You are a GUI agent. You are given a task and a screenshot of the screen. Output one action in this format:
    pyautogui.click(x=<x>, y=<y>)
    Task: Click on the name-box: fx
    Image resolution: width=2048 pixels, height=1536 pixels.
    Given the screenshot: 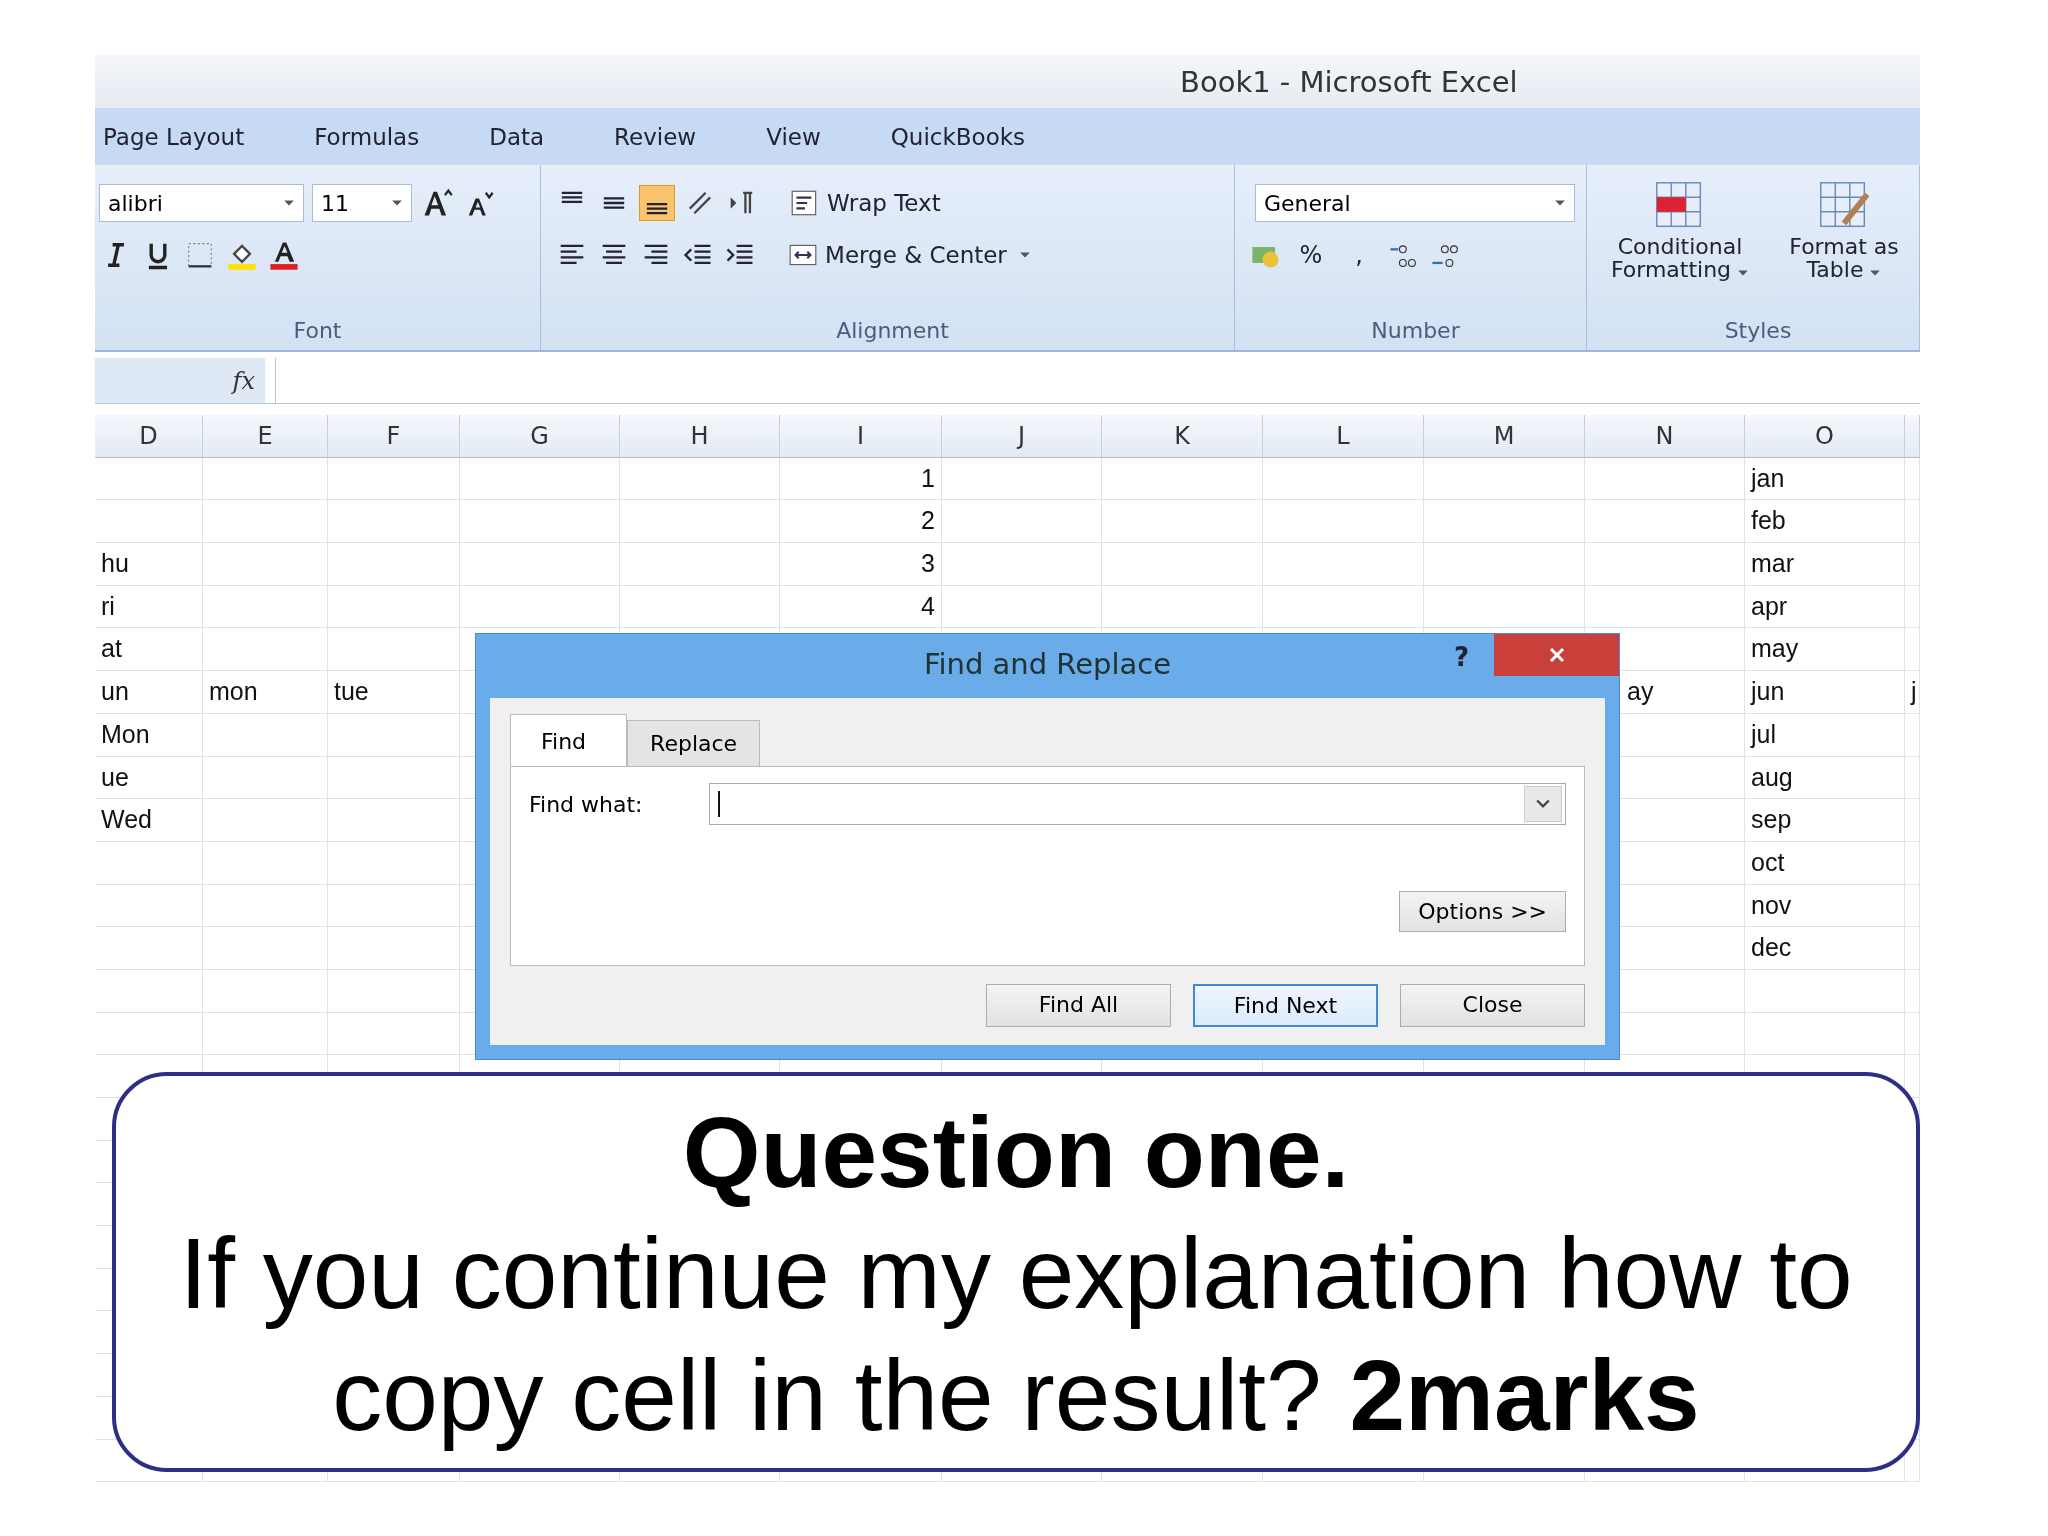 What is the action you would take?
    pyautogui.click(x=180, y=380)
    